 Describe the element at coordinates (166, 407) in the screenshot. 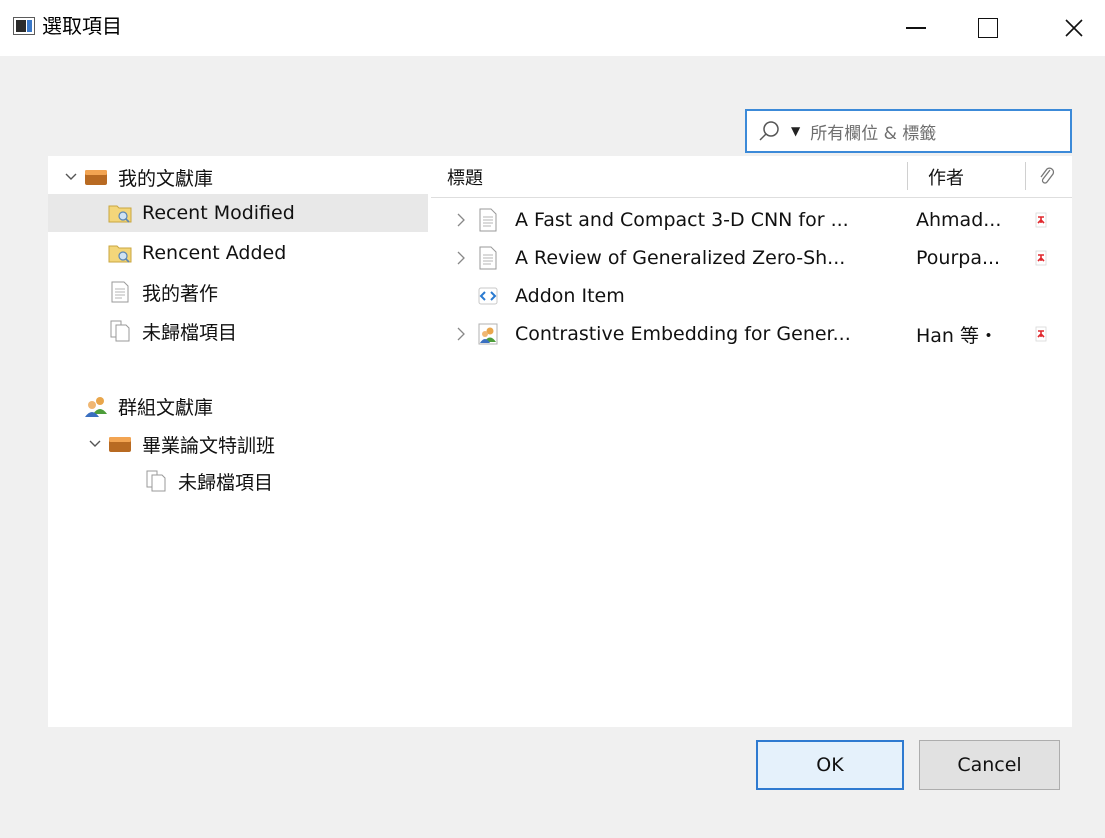

I see `tree-label: 群組文獻庫` at that location.